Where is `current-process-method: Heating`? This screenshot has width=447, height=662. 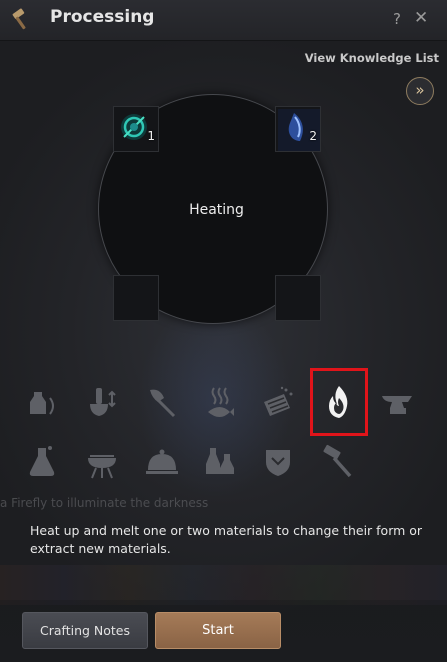 current-process-method: Heating is located at coordinates (216, 210).